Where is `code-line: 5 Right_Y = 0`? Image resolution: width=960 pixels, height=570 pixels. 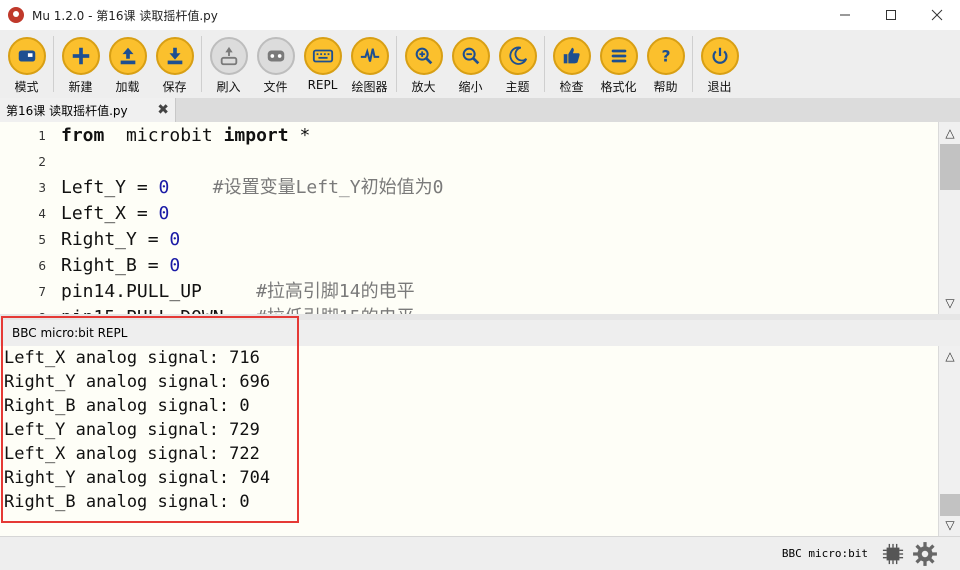
code-line: 5 Right_Y = 0 is located at coordinates (469, 240).